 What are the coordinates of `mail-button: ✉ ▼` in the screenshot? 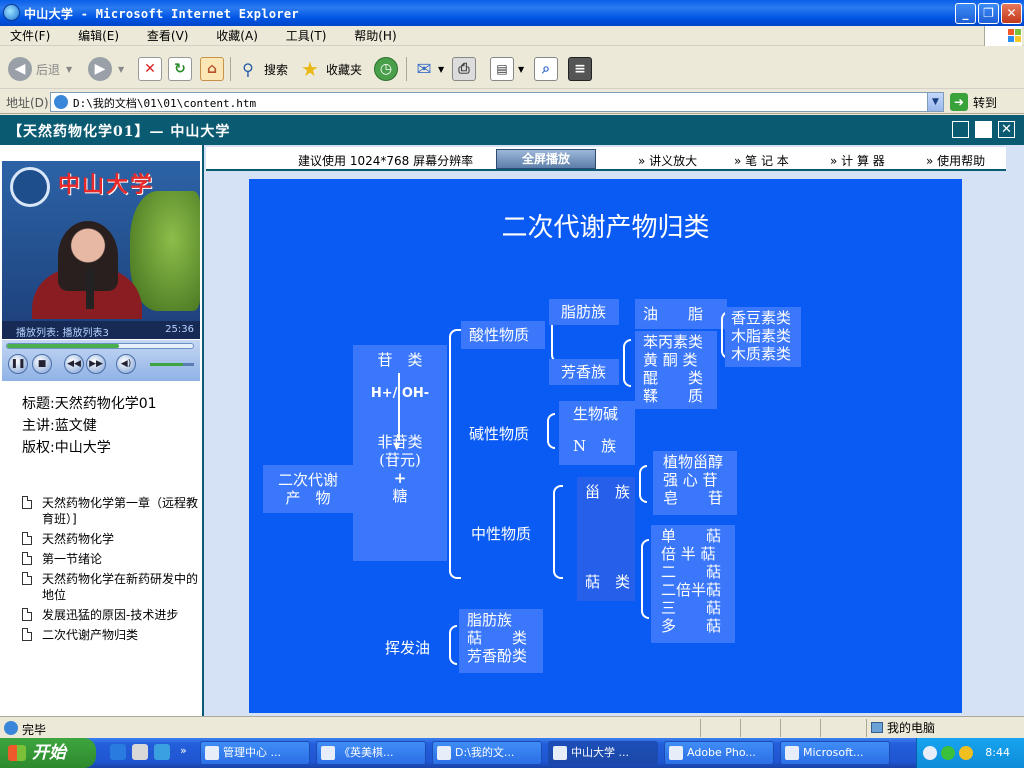 It's located at (428, 69).